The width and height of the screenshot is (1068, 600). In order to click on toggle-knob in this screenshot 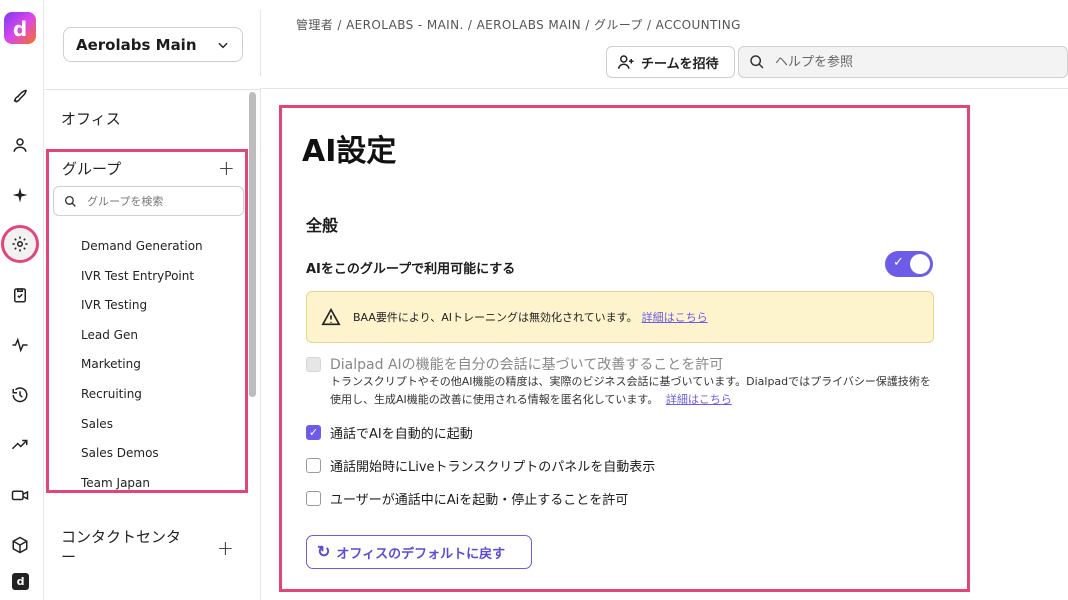, I will do `click(920, 264)`.